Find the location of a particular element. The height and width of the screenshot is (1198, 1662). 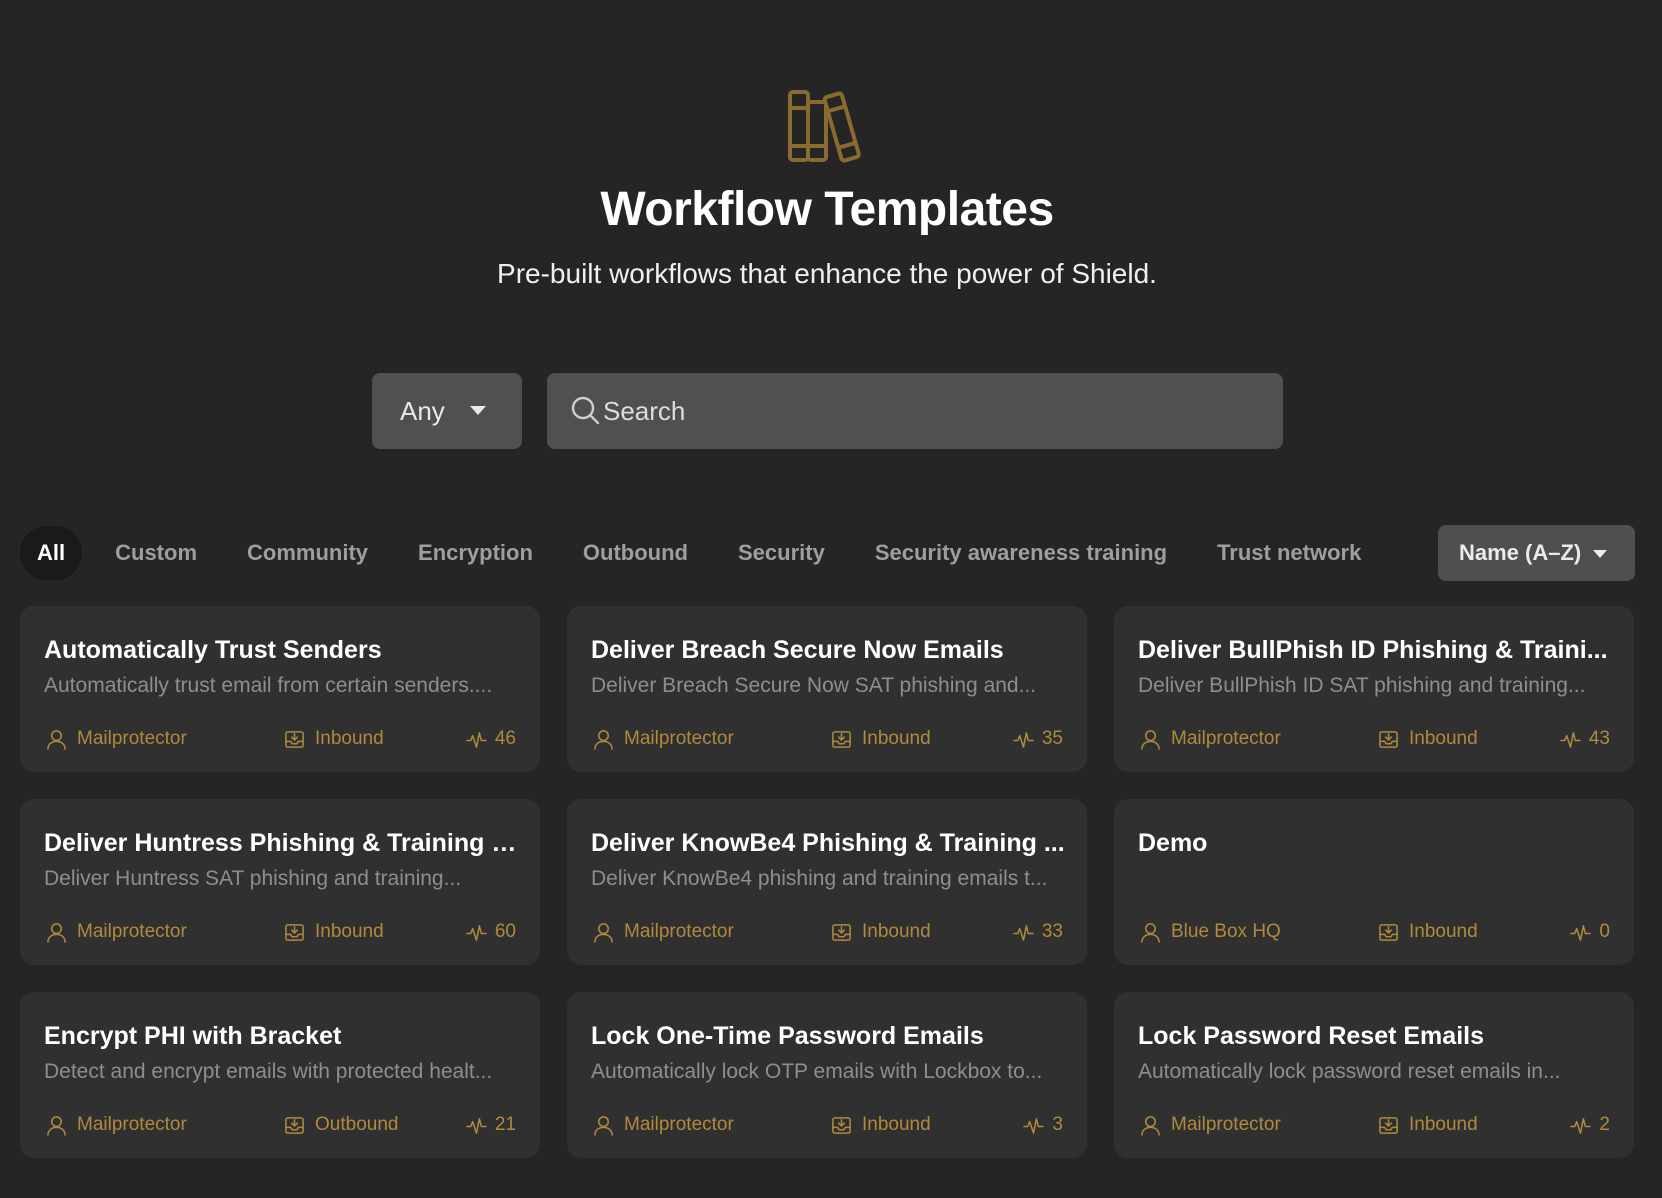

card-runs-count: 43 is located at coordinates (1599, 738).